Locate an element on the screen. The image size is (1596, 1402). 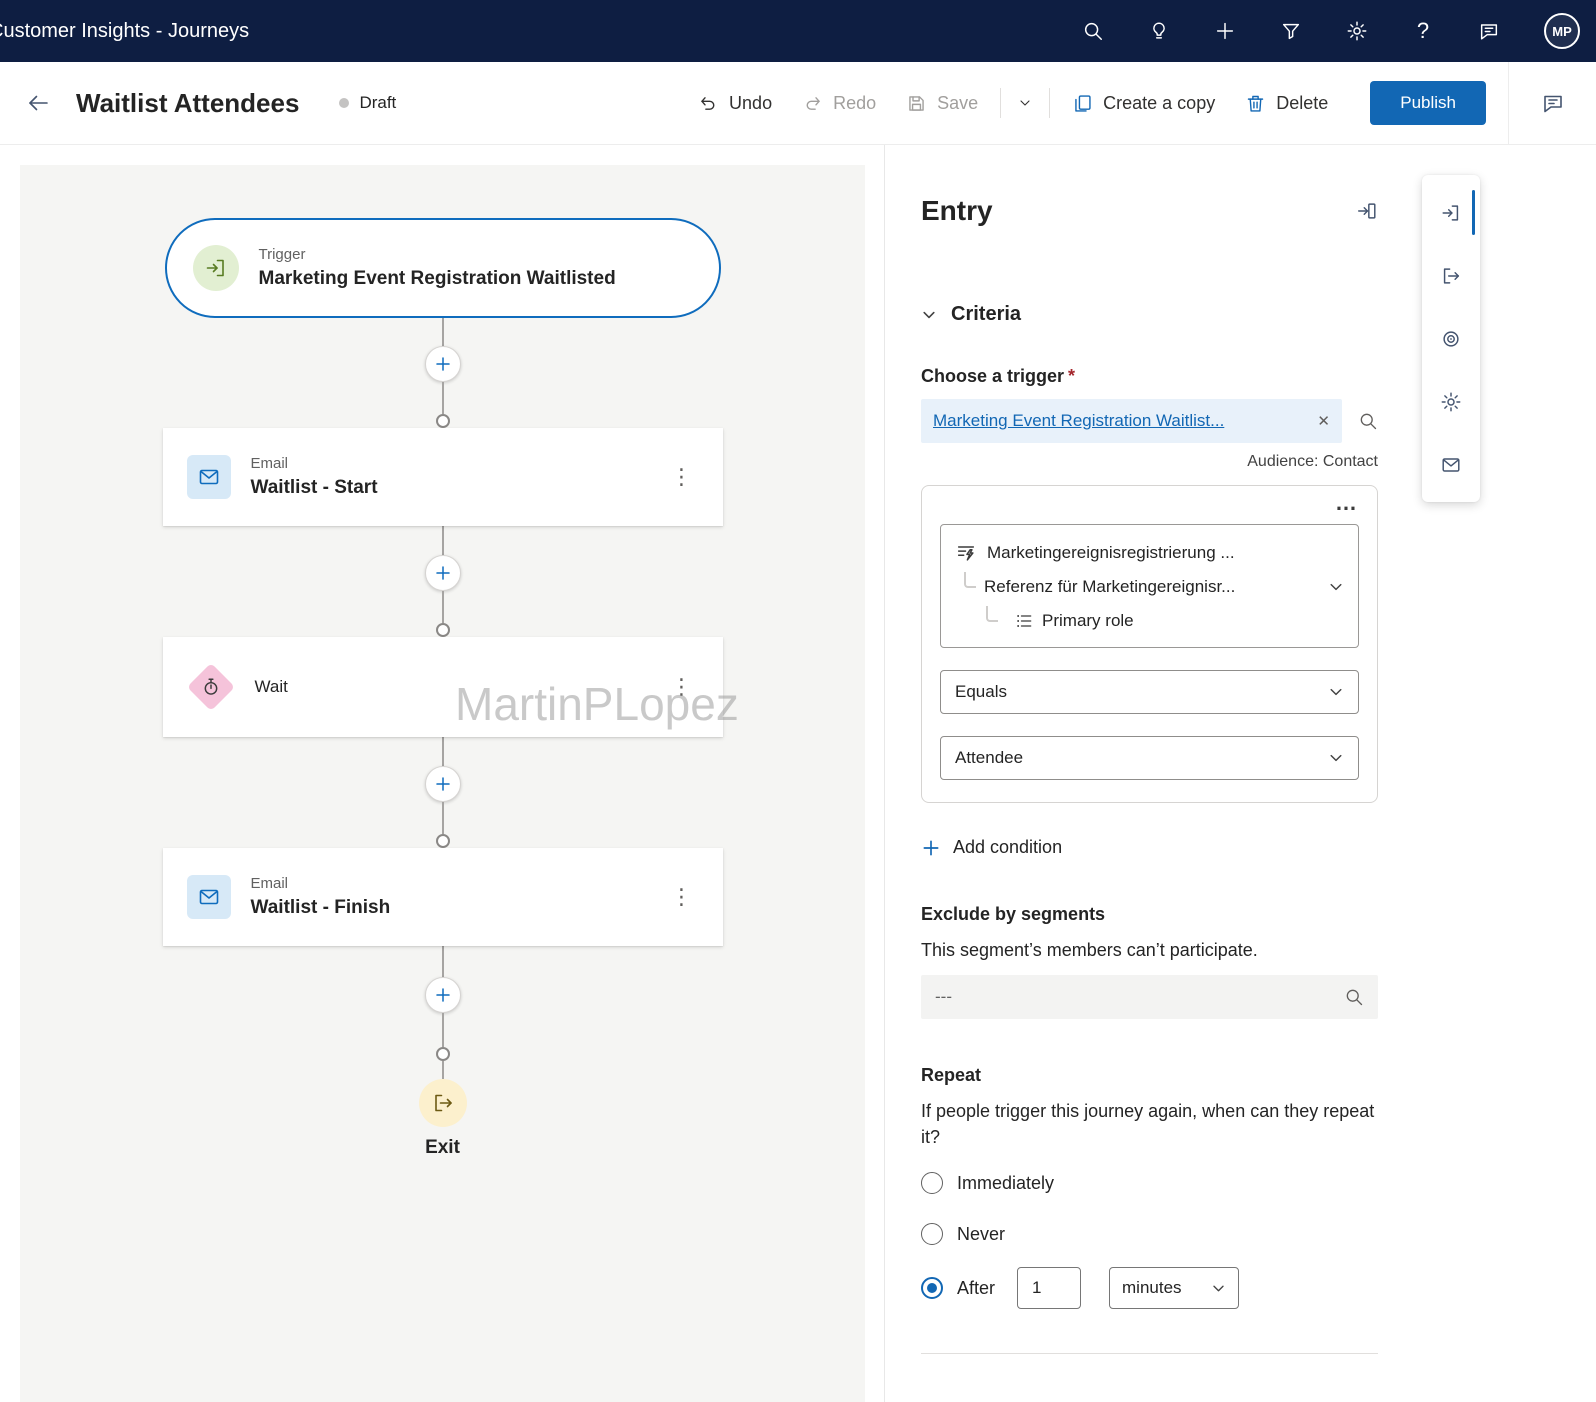
save-button: Save is located at coordinates (942, 103).